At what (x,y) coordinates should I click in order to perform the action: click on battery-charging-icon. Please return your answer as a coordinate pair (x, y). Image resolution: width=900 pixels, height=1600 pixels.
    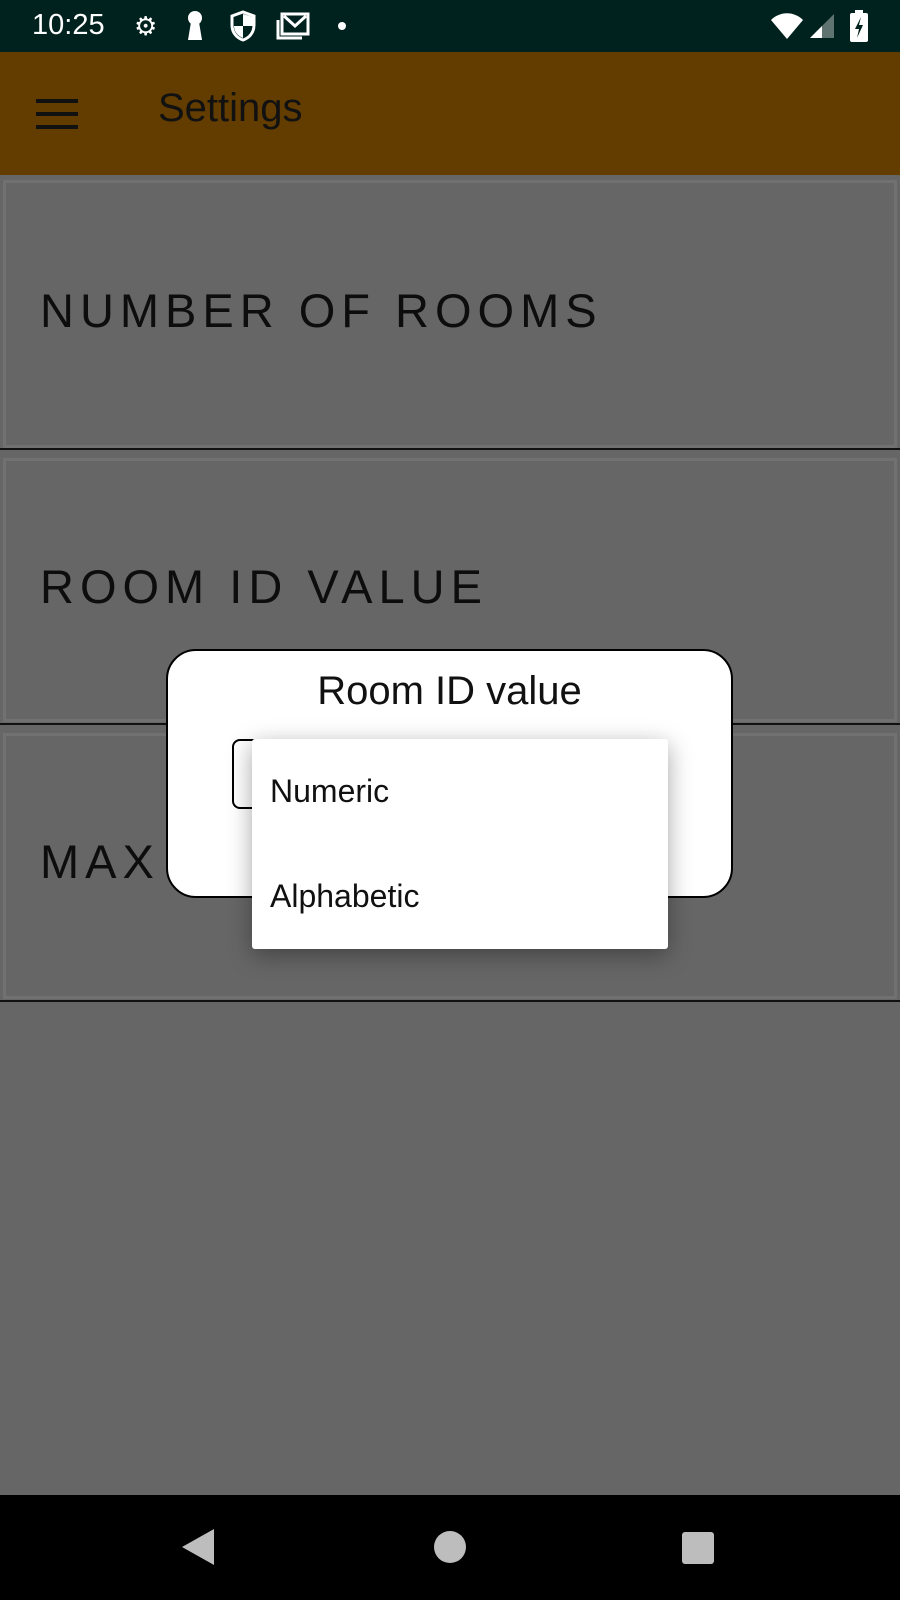
    Looking at the image, I should click on (859, 28).